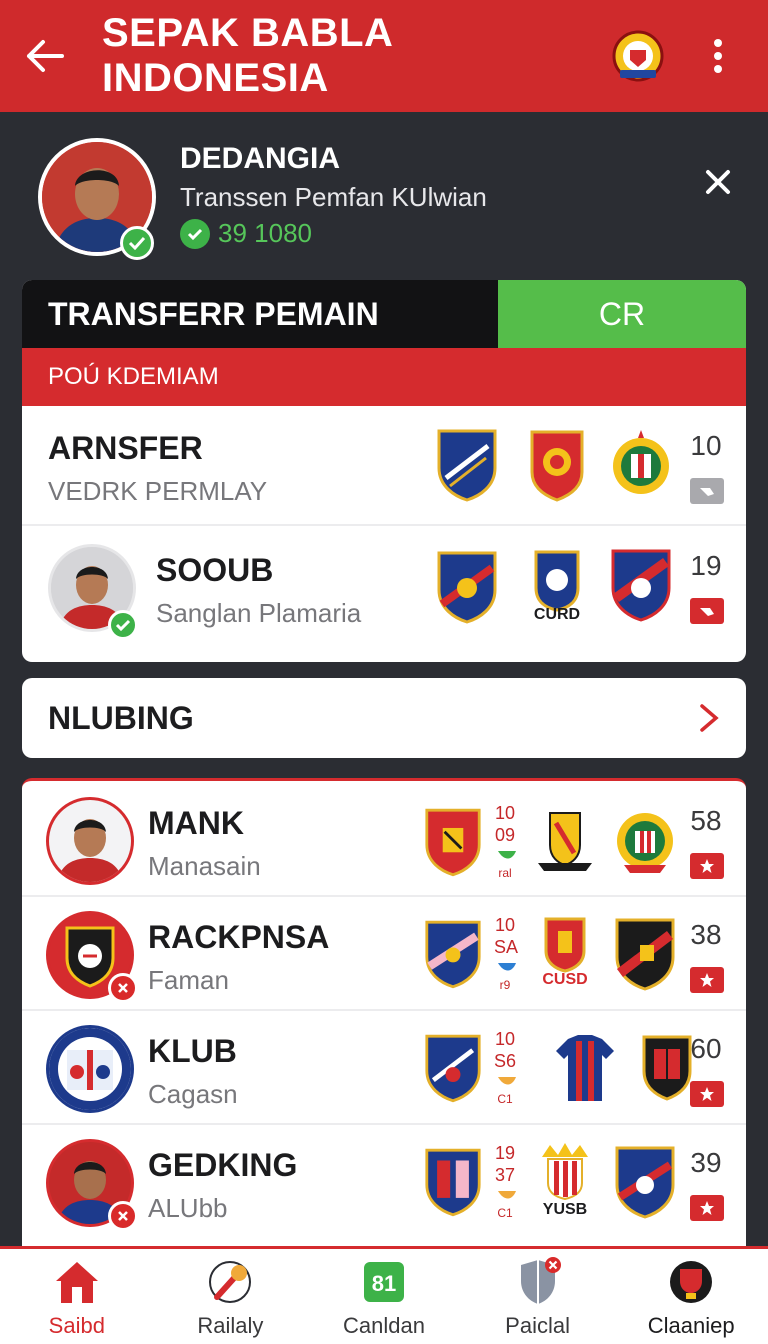 The width and height of the screenshot is (768, 1344). Describe the element at coordinates (188, 980) in the screenshot. I see `club-subtitle: Faman` at that location.